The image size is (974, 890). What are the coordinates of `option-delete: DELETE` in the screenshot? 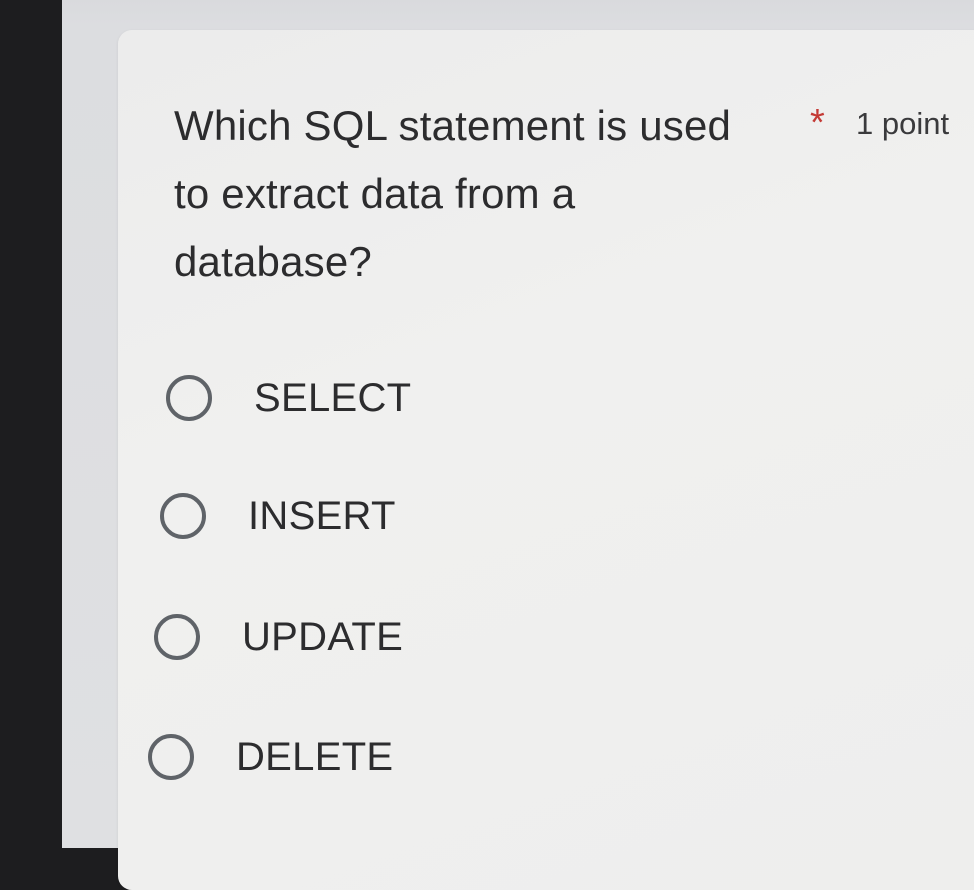 It's located at (270, 757).